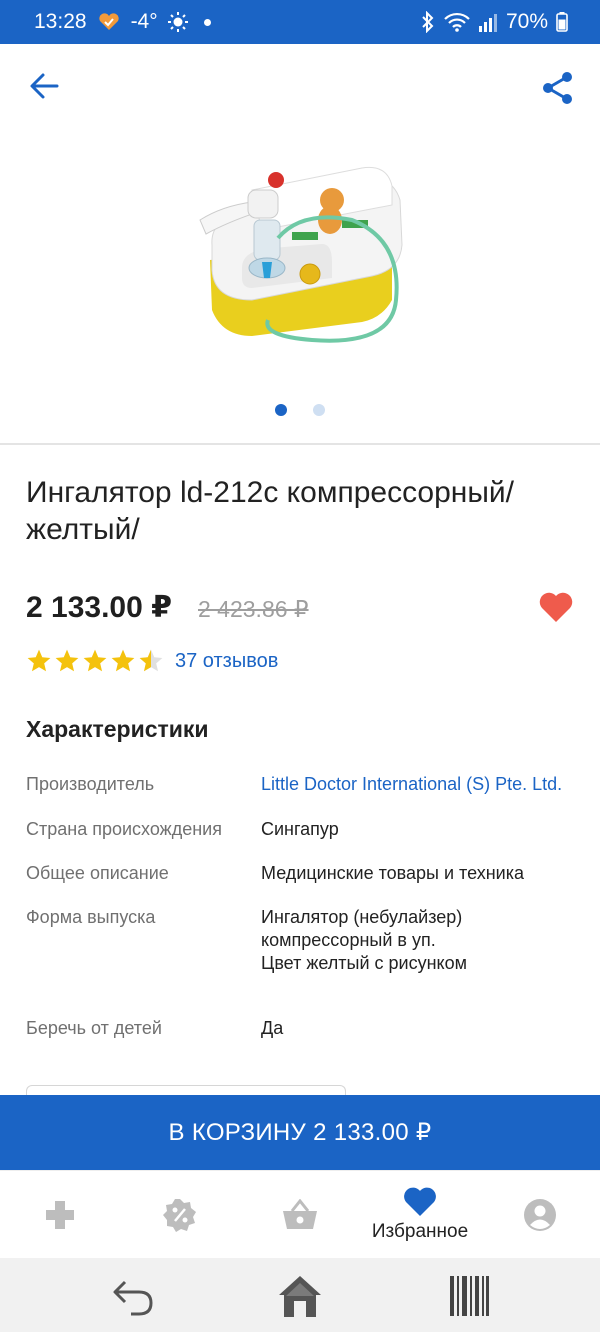 This screenshot has width=600, height=1332. What do you see at coordinates (253, 609) in the screenshot?
I see `old-price: 2 423.86 ₽` at bounding box center [253, 609].